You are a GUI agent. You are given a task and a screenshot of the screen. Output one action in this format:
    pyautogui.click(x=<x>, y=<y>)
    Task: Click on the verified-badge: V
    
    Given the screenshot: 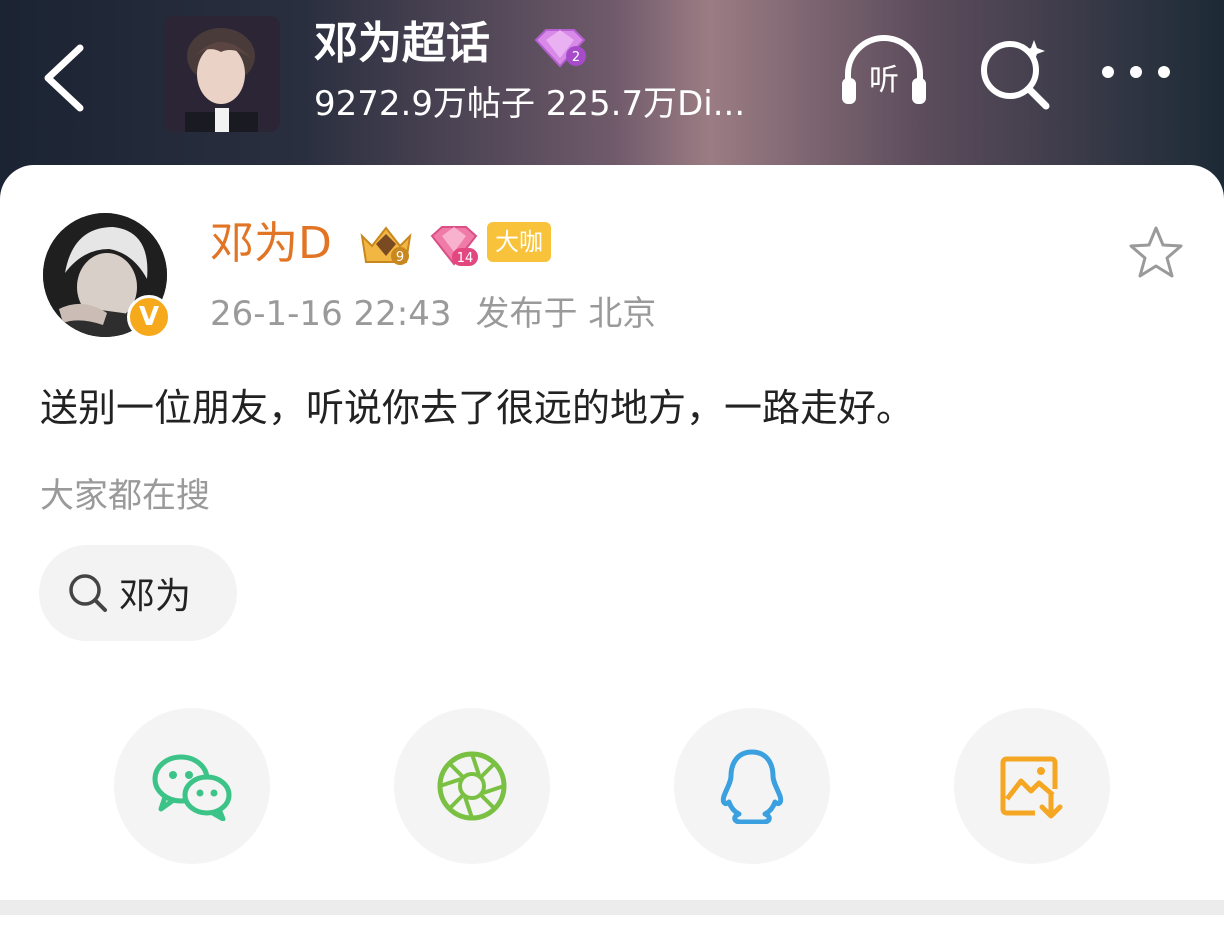 What is the action you would take?
    pyautogui.click(x=149, y=317)
    